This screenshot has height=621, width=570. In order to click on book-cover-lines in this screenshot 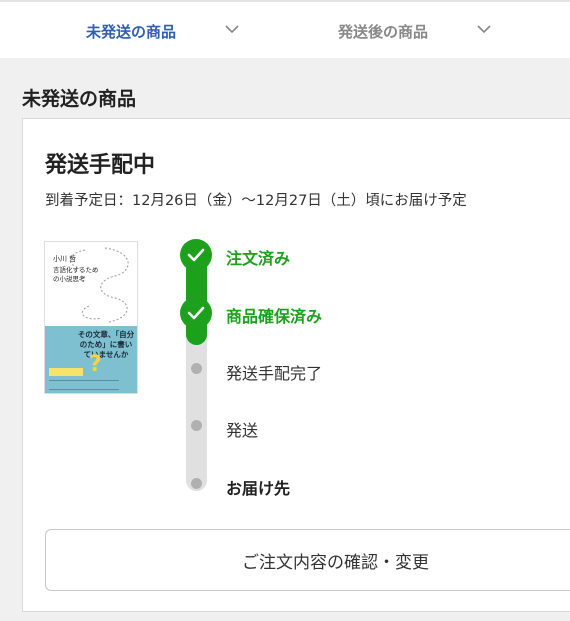, I will do `click(84, 385)`.